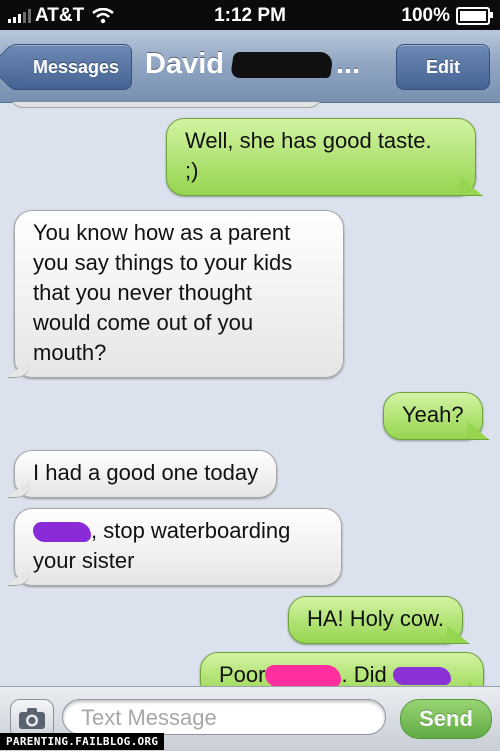  I want to click on back-button-label: Messages, so click(76, 67).